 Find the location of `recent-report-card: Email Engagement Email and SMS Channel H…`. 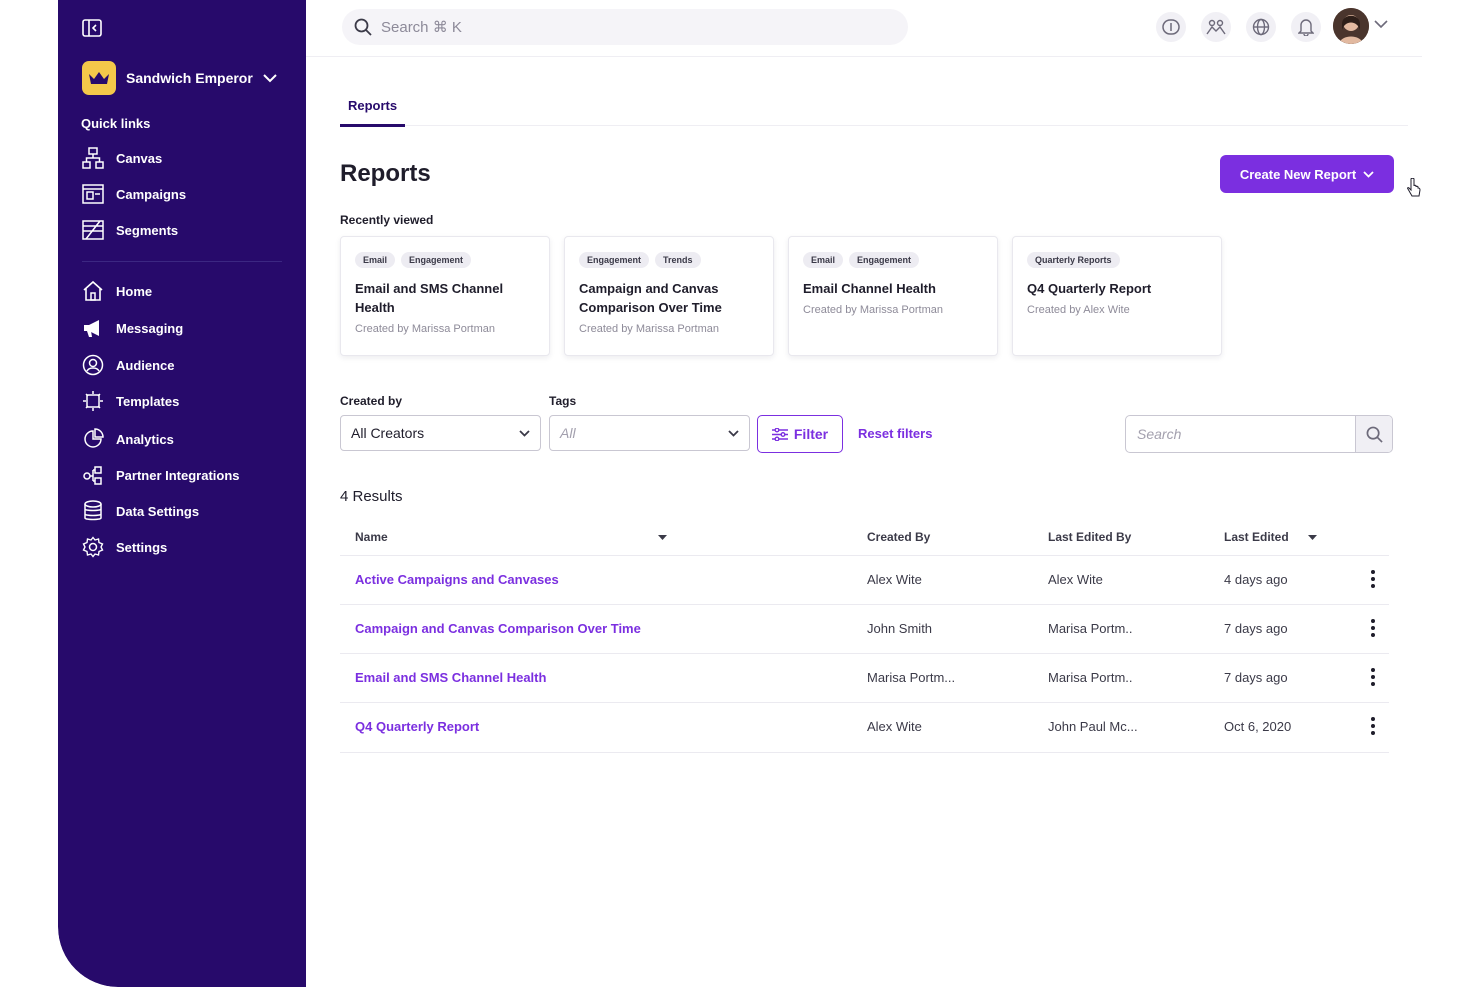

recent-report-card: Email Engagement Email and SMS Channel H… is located at coordinates (445, 296).